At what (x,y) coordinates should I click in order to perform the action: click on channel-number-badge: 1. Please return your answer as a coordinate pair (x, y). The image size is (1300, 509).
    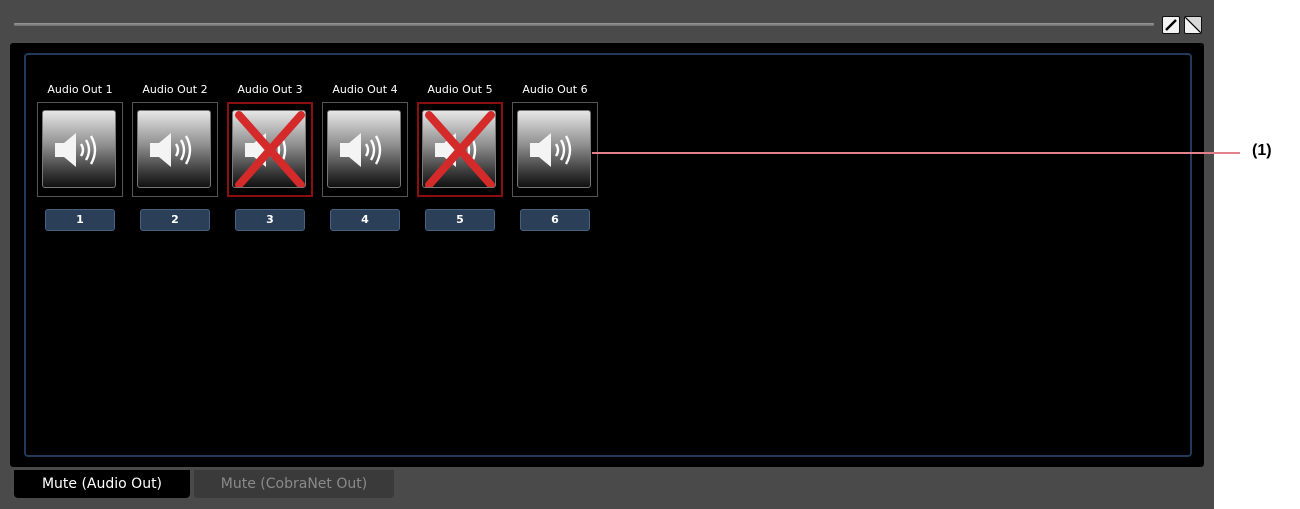
    Looking at the image, I should click on (80, 220).